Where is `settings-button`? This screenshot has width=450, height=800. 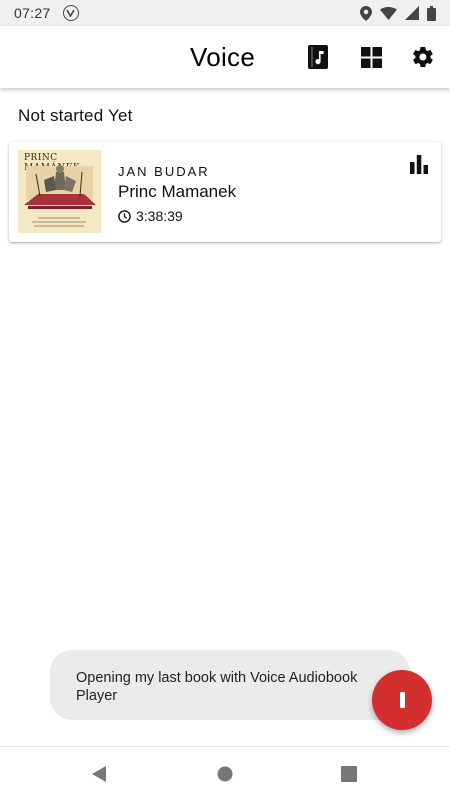
settings-button is located at coordinates (423, 57).